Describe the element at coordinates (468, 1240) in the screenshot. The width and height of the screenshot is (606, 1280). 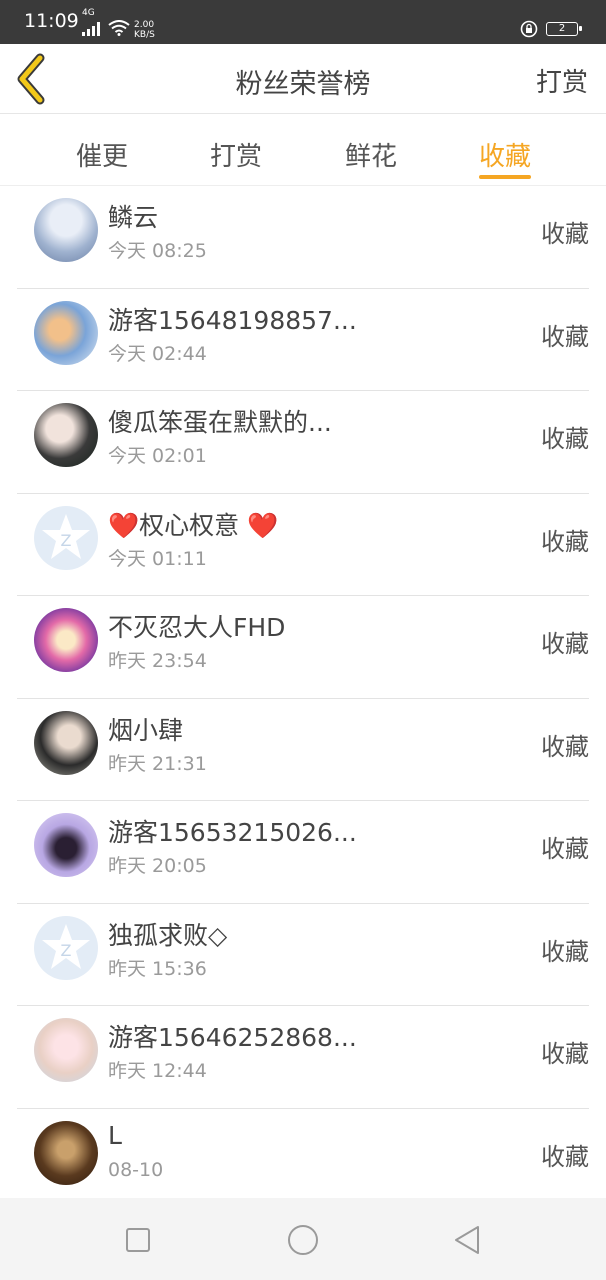
I see `triangle-back-icon` at that location.